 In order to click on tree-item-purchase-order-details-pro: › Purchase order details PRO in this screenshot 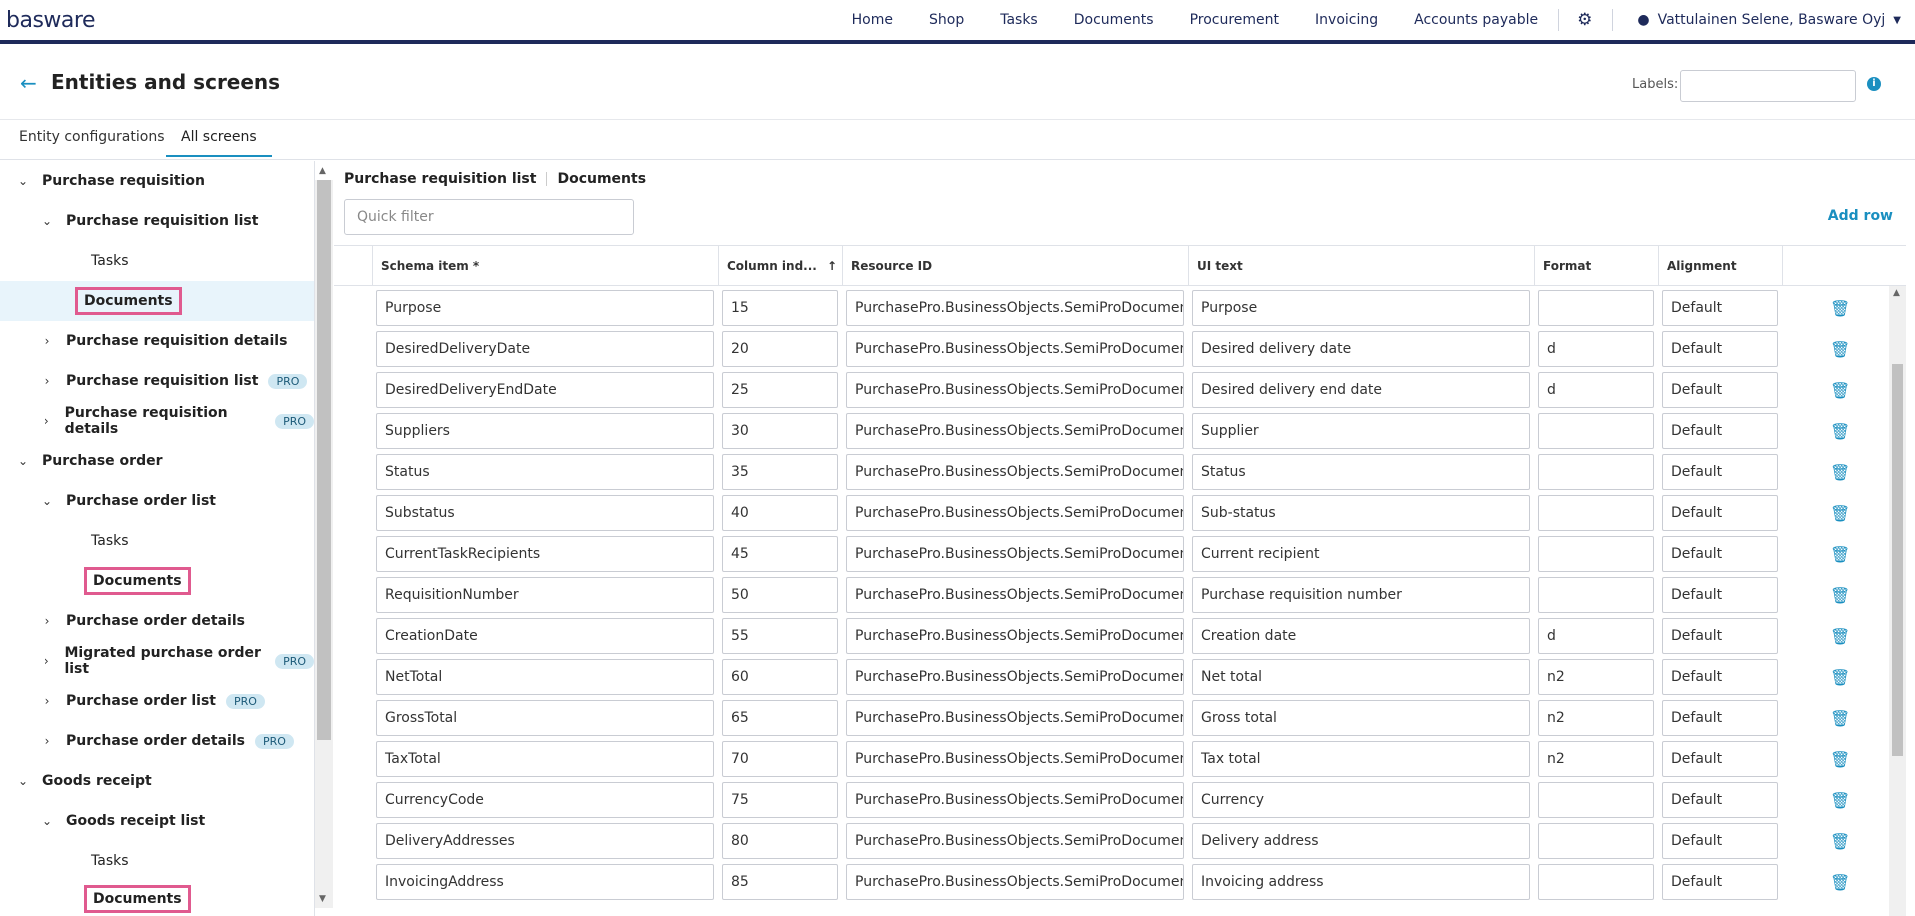, I will do `click(157, 741)`.